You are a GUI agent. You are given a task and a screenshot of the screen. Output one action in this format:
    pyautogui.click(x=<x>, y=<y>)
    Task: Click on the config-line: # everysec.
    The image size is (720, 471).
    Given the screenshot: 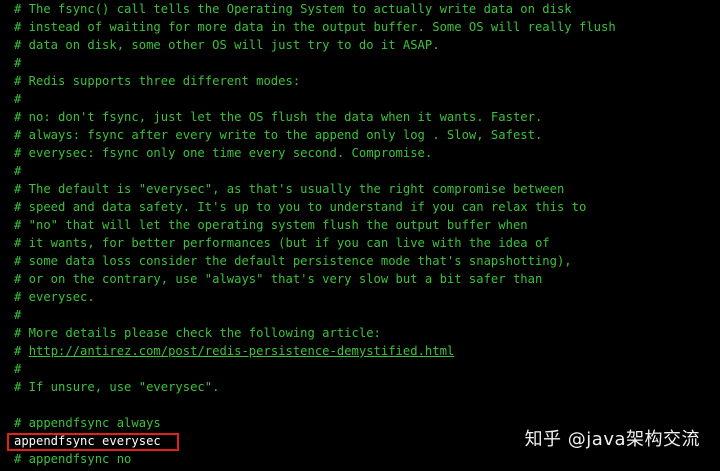 What is the action you would take?
    pyautogui.click(x=54, y=297)
    